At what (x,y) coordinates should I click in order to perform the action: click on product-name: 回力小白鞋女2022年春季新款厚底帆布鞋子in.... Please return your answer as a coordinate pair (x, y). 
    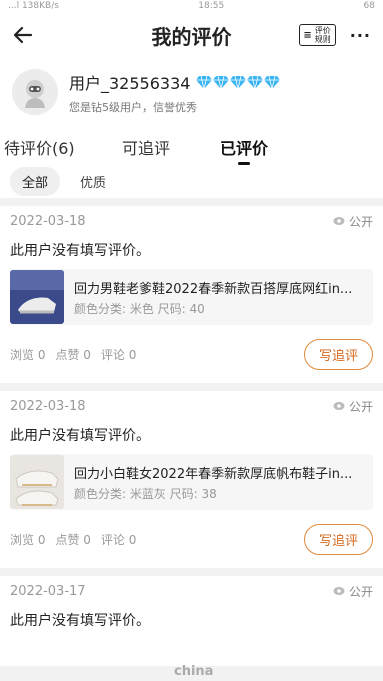
    Looking at the image, I should click on (213, 474).